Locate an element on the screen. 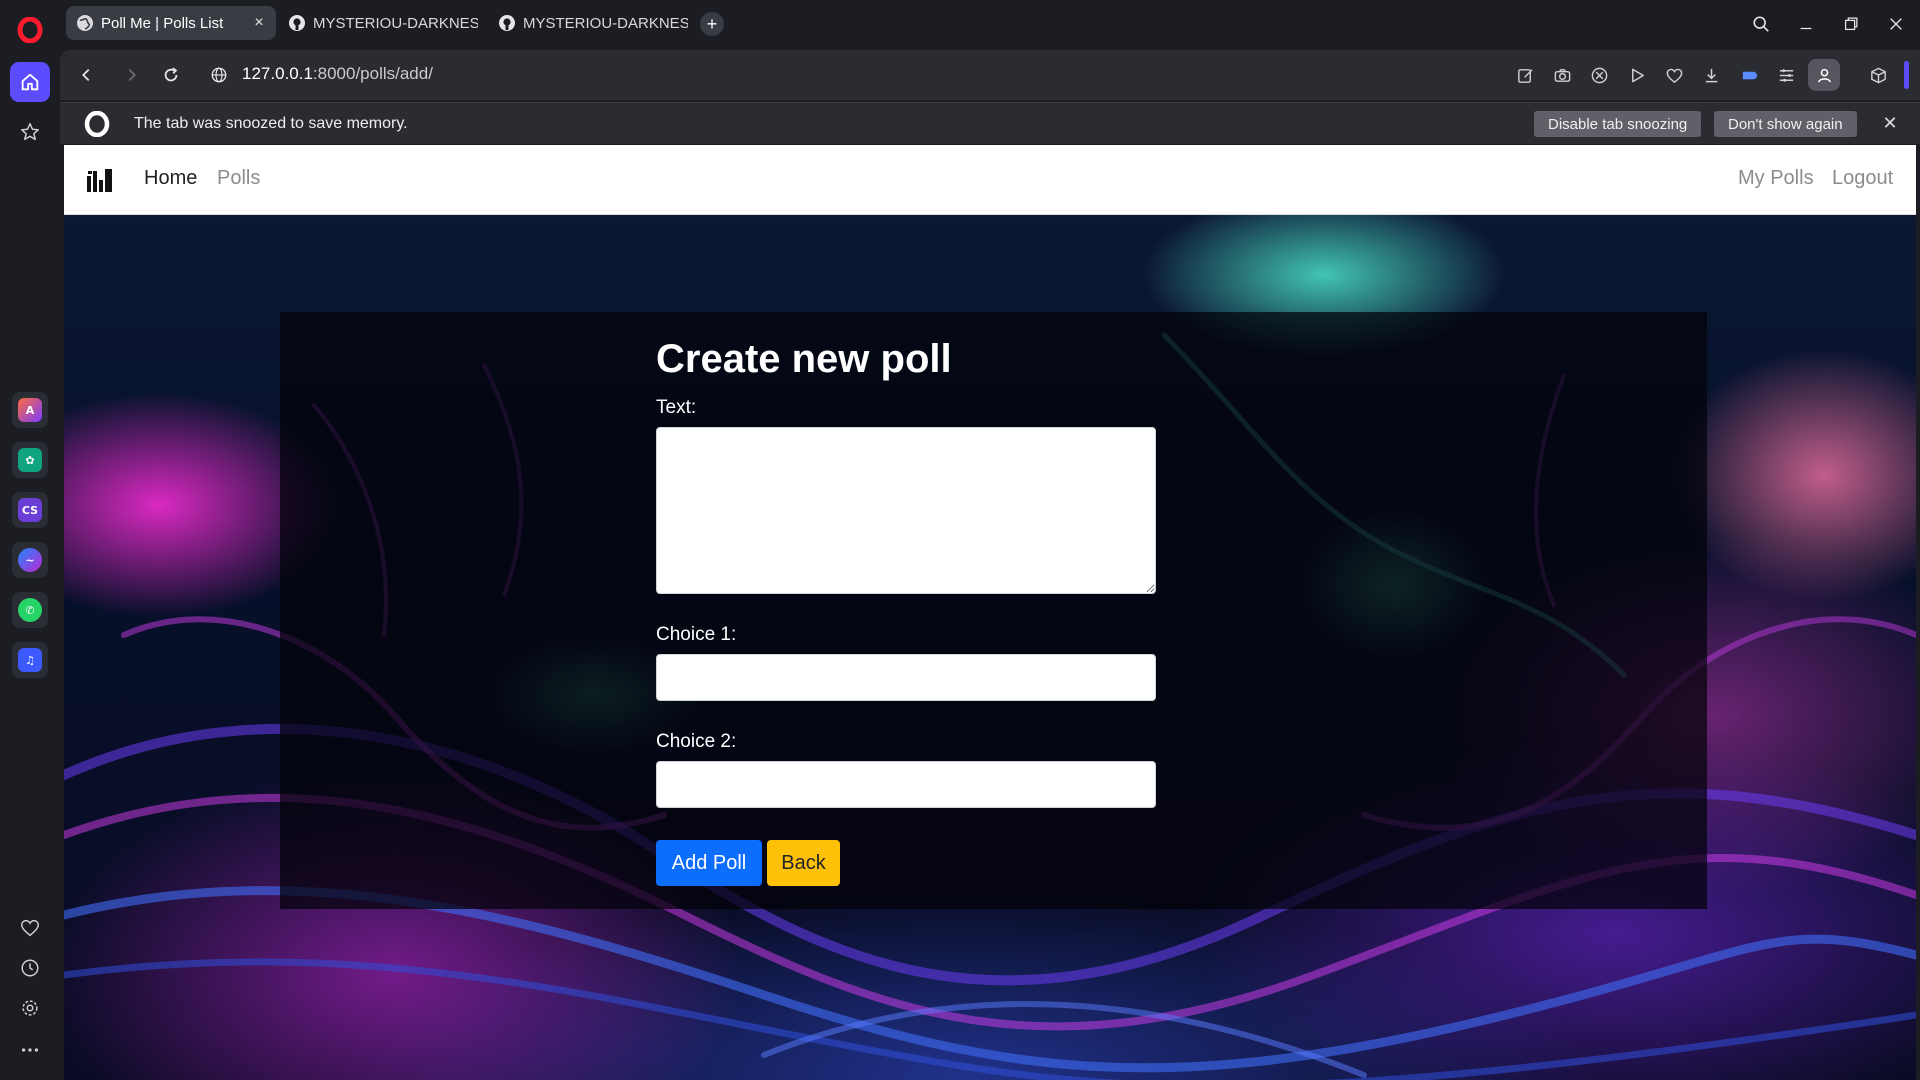 The width and height of the screenshot is (1920, 1080). choice2-input is located at coordinates (906, 784).